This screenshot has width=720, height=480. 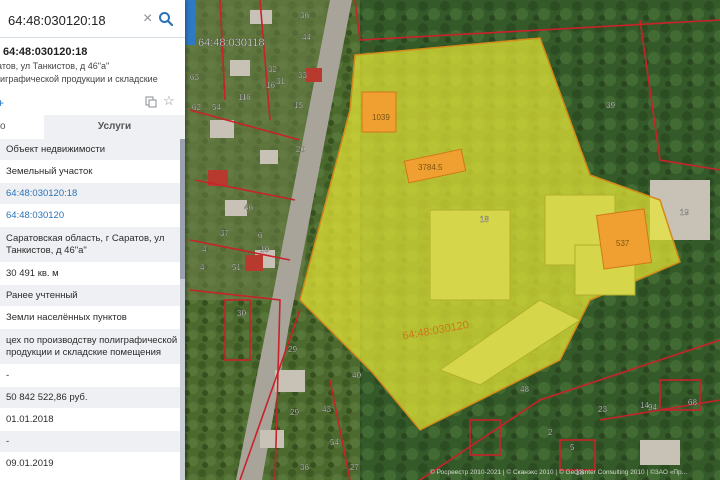 I want to click on field-value: 30 491 кв. м, so click(x=92, y=274).